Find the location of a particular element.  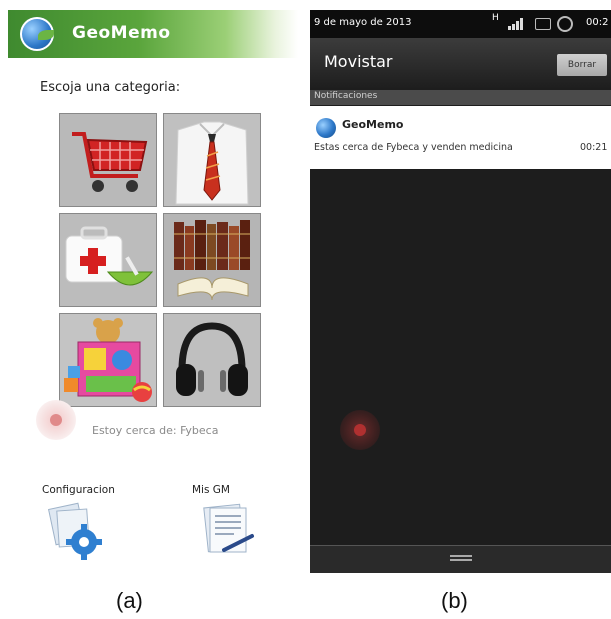

globe-logo-icon is located at coordinates (326, 128).